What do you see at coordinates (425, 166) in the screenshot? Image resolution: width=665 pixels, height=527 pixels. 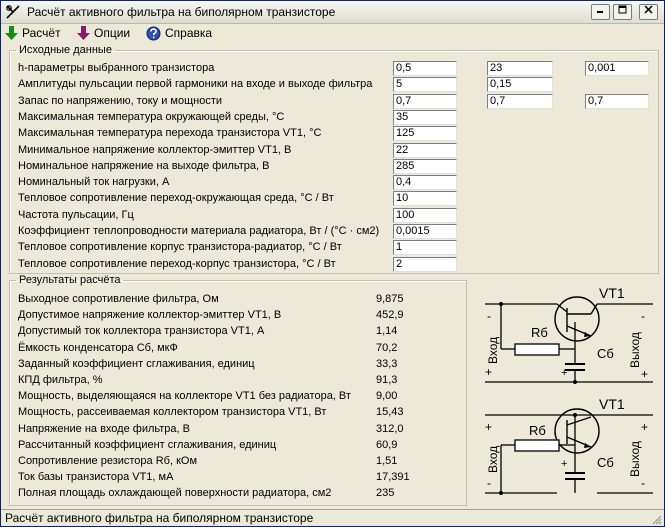 I see `input-field: 285` at bounding box center [425, 166].